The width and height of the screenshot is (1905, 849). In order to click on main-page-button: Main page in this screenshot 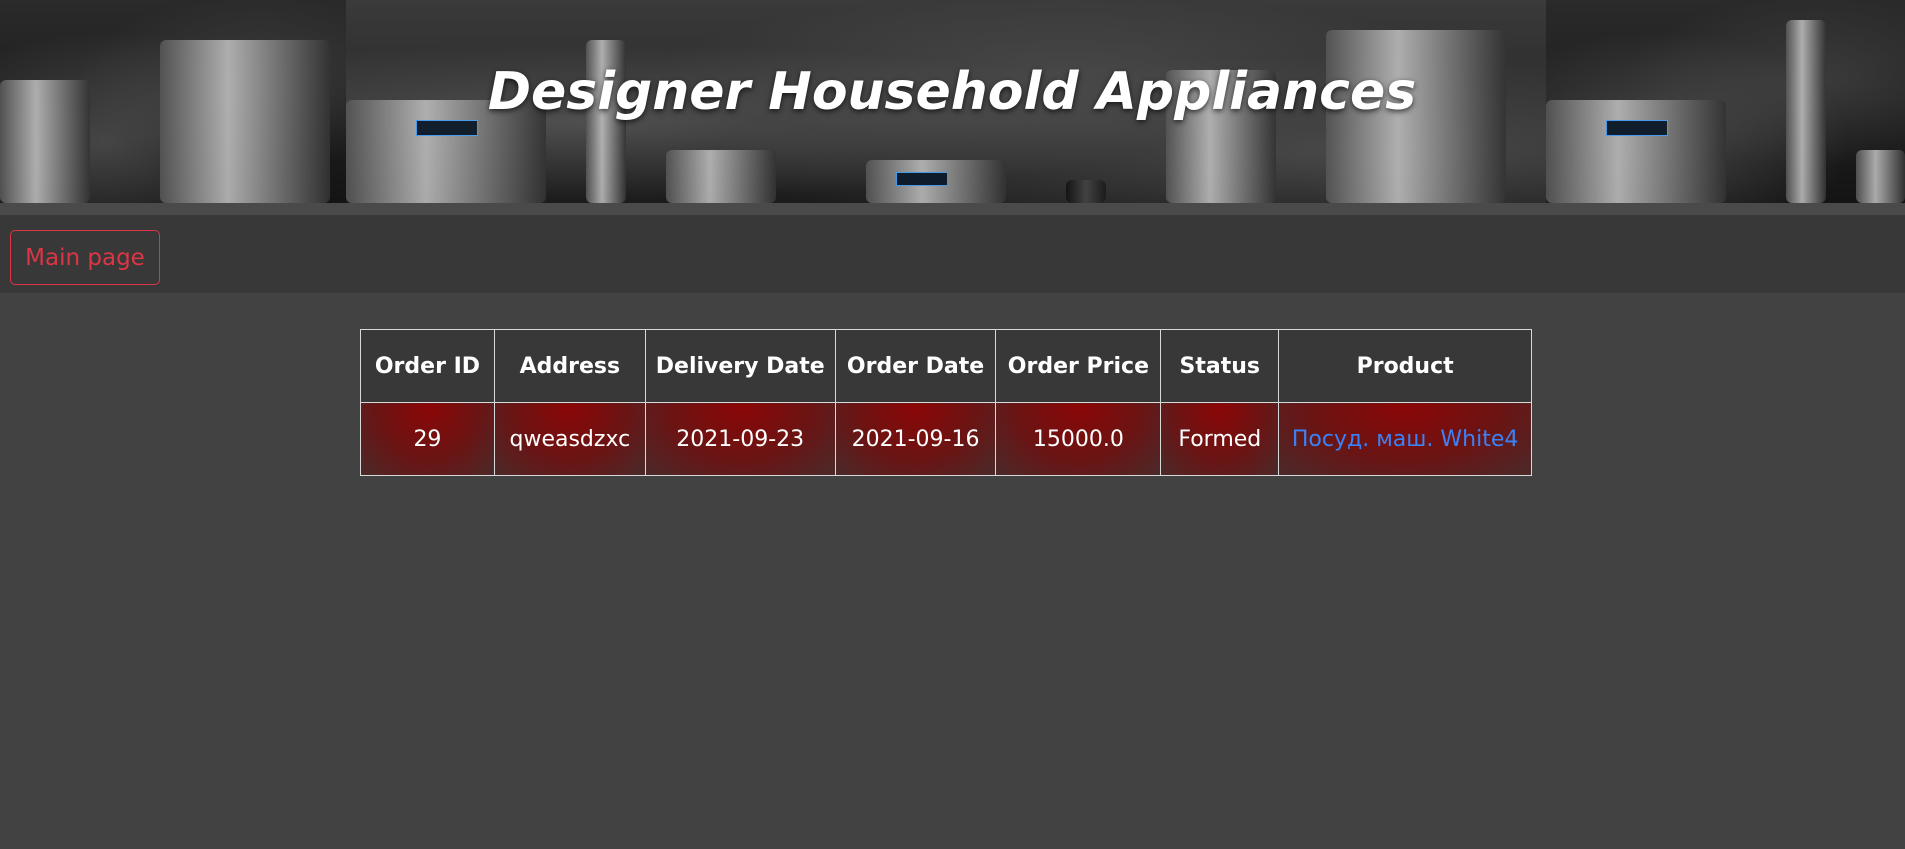, I will do `click(85, 257)`.